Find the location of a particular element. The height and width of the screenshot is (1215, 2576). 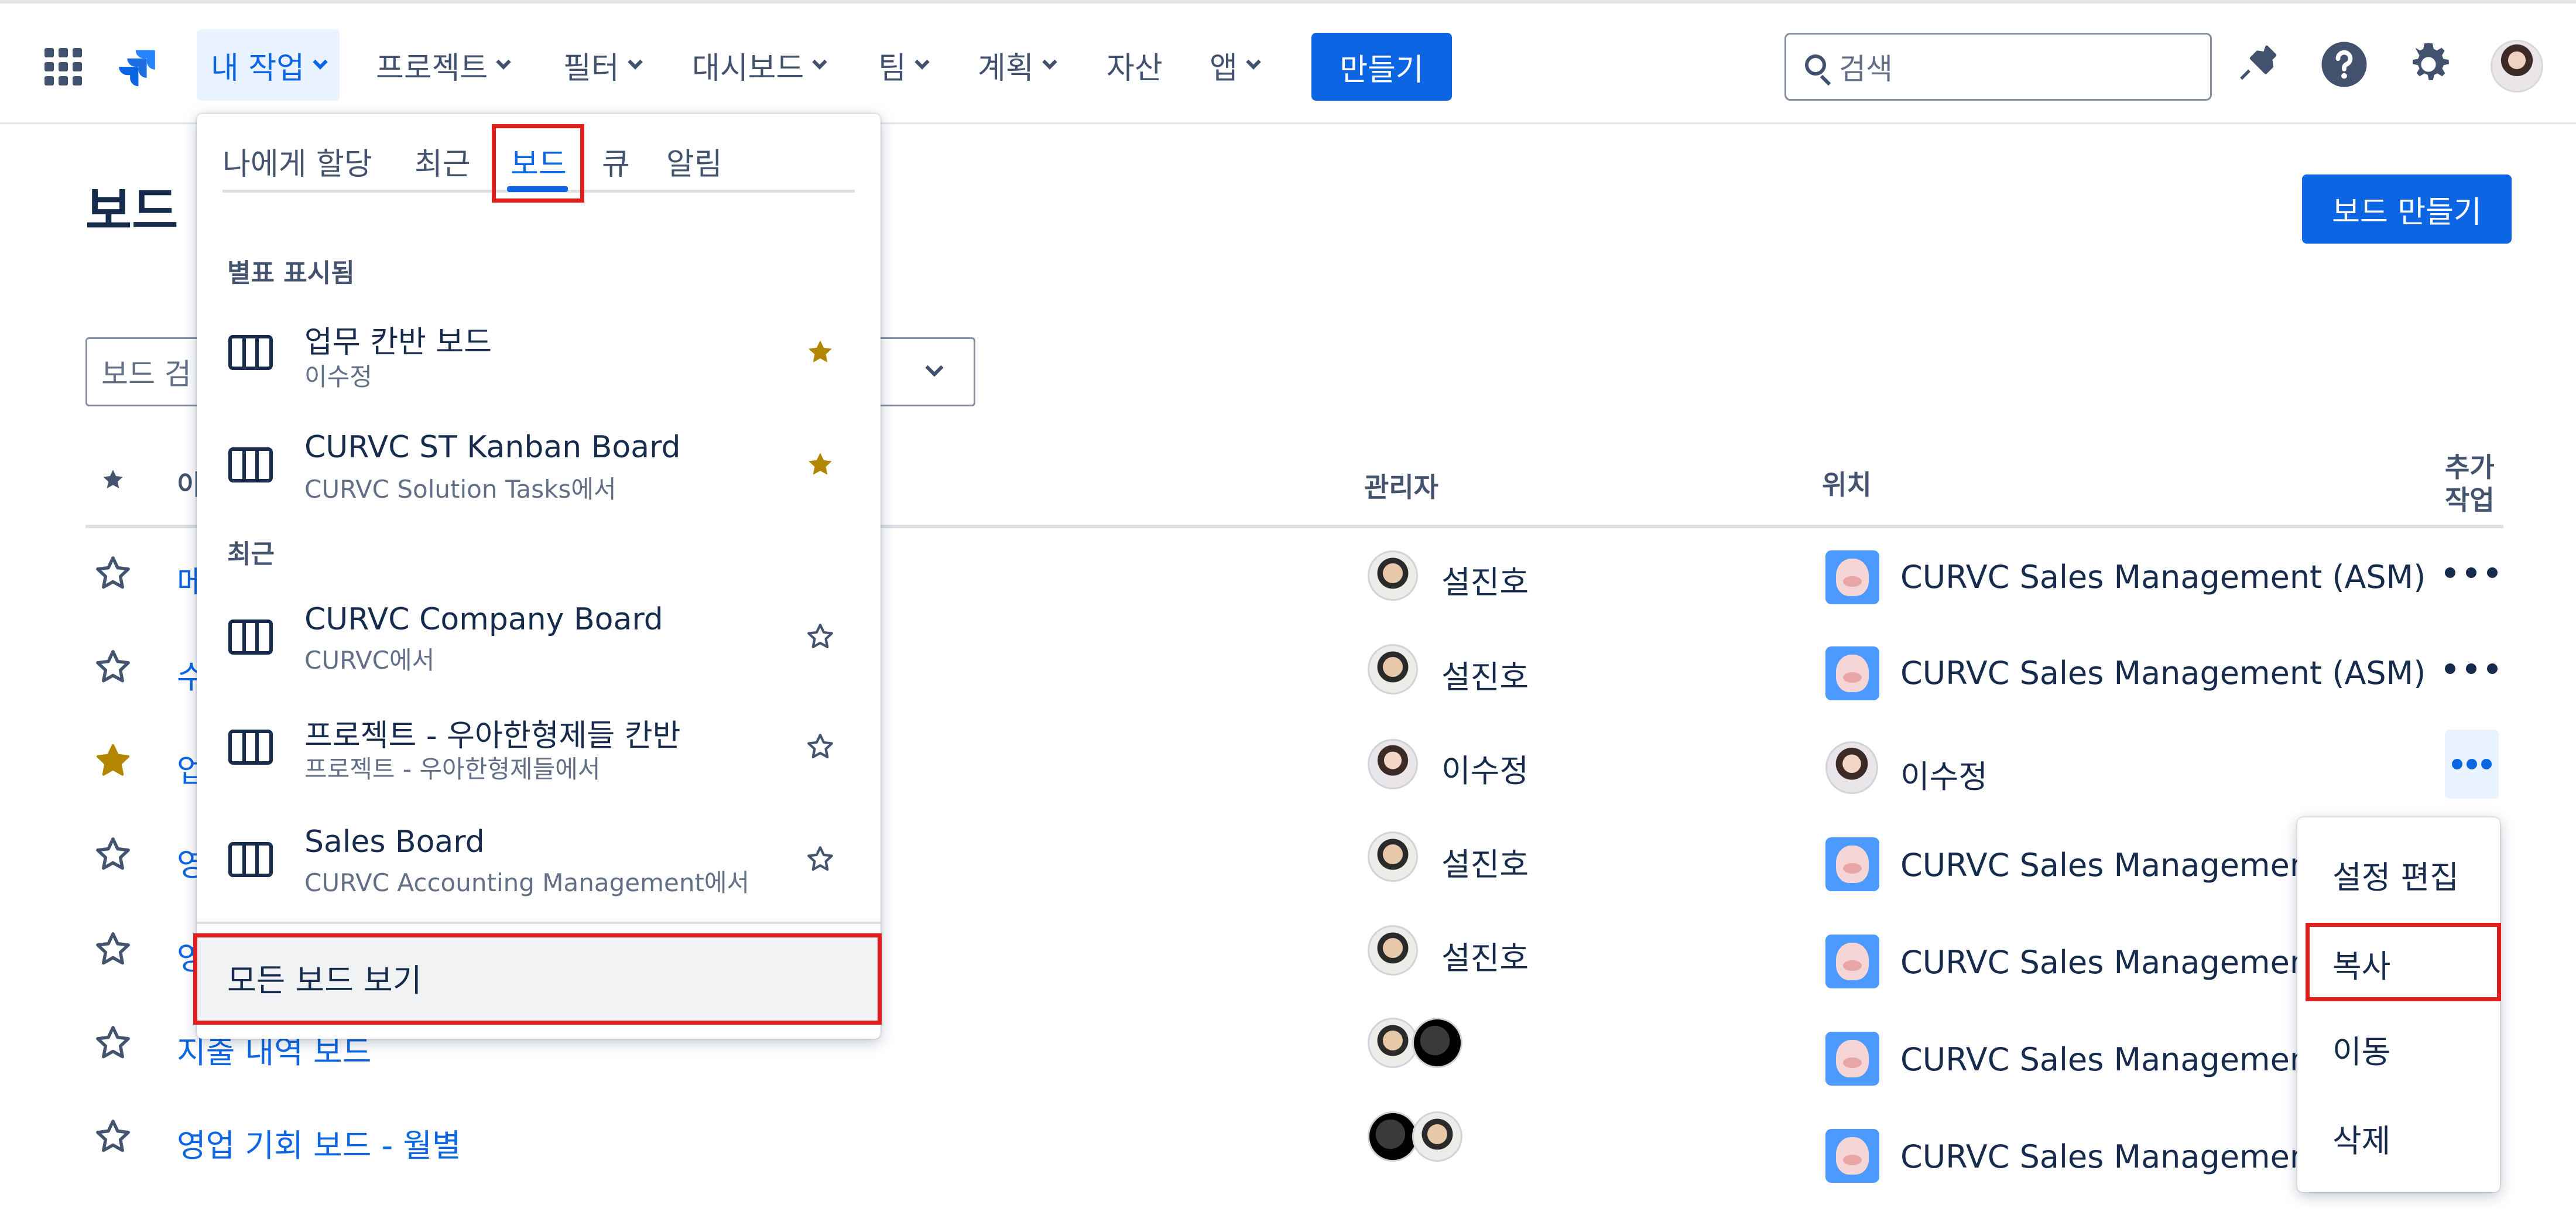

highlight-view-all-boards is located at coordinates (537, 979).